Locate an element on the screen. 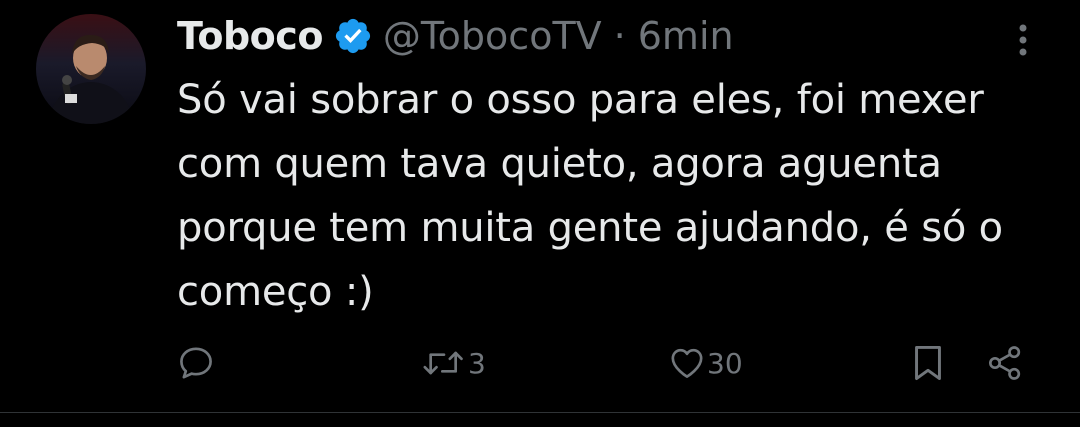 Image resolution: width=1080 pixels, height=427 pixels. reply-button is located at coordinates (196, 363).